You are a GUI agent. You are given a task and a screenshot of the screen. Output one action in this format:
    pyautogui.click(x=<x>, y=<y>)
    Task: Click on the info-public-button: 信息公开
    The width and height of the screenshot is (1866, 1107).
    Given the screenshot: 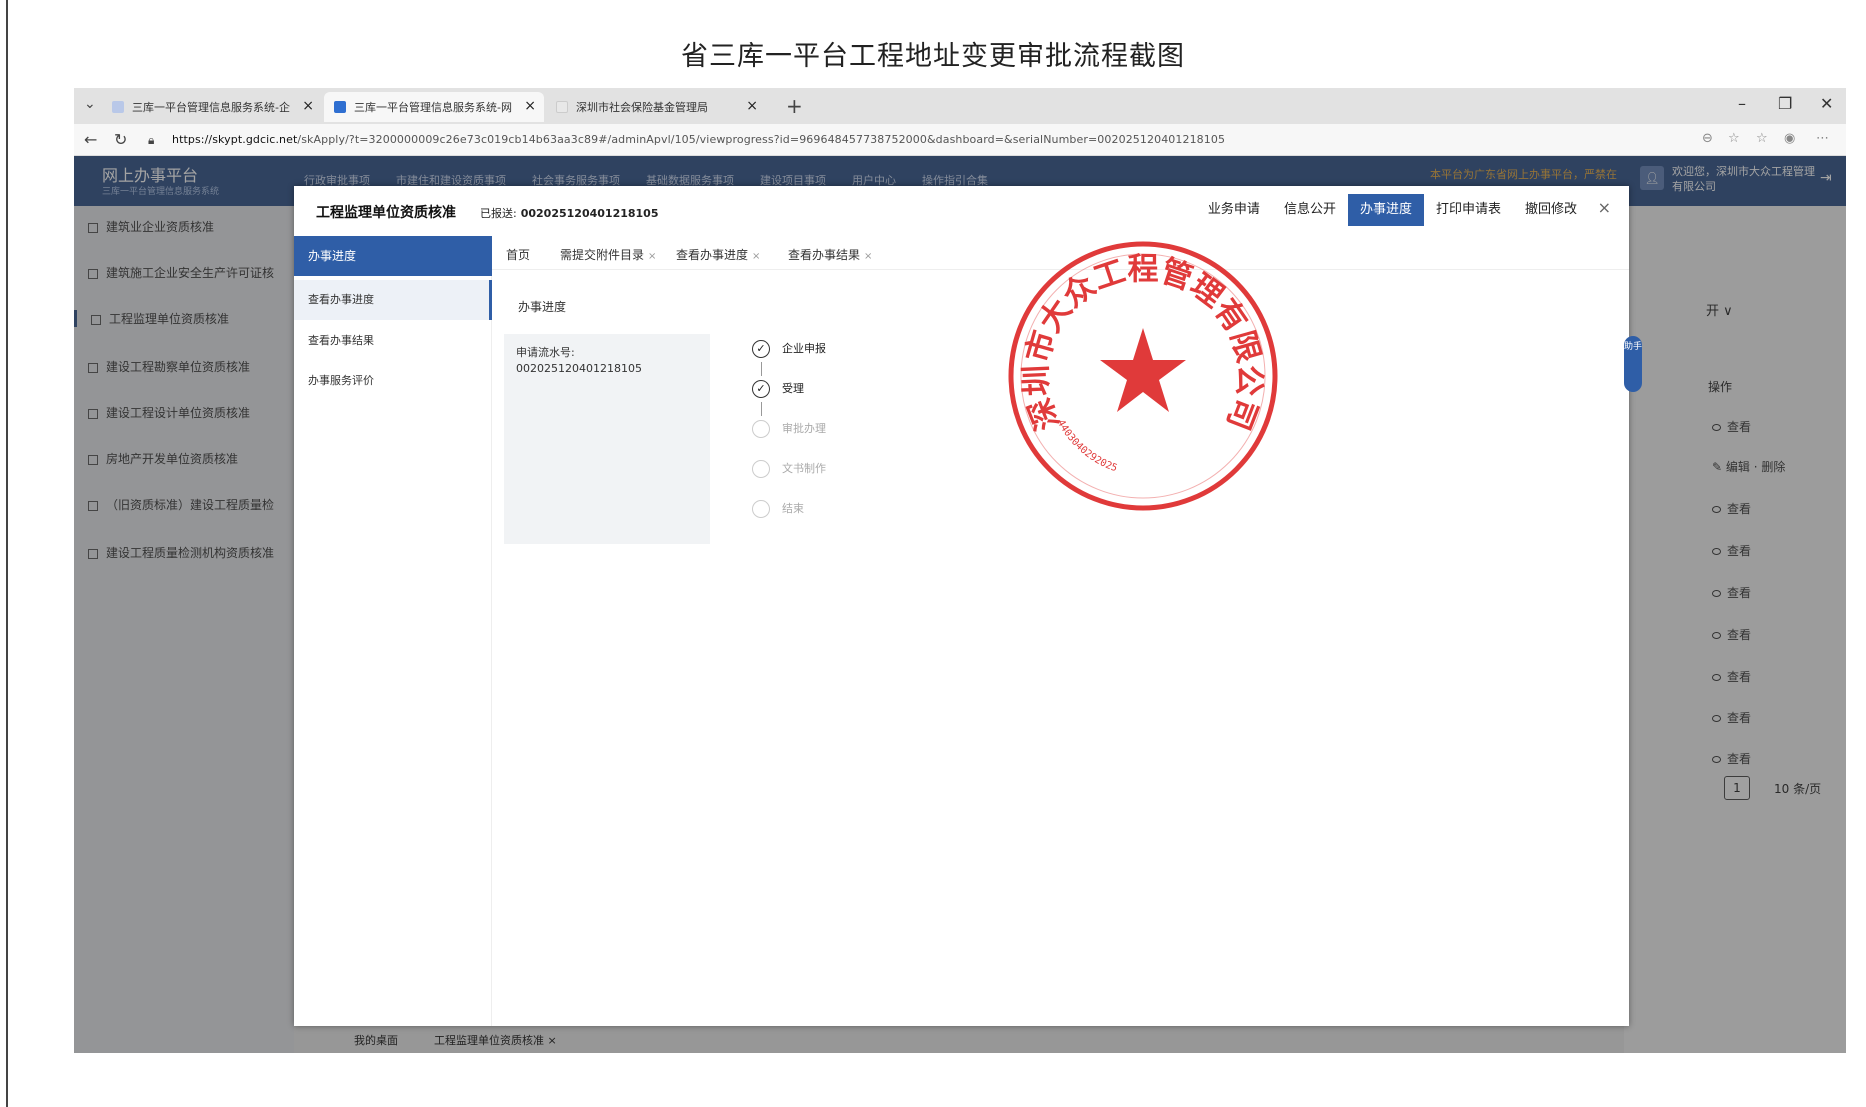 What is the action you would take?
    pyautogui.click(x=1310, y=210)
    